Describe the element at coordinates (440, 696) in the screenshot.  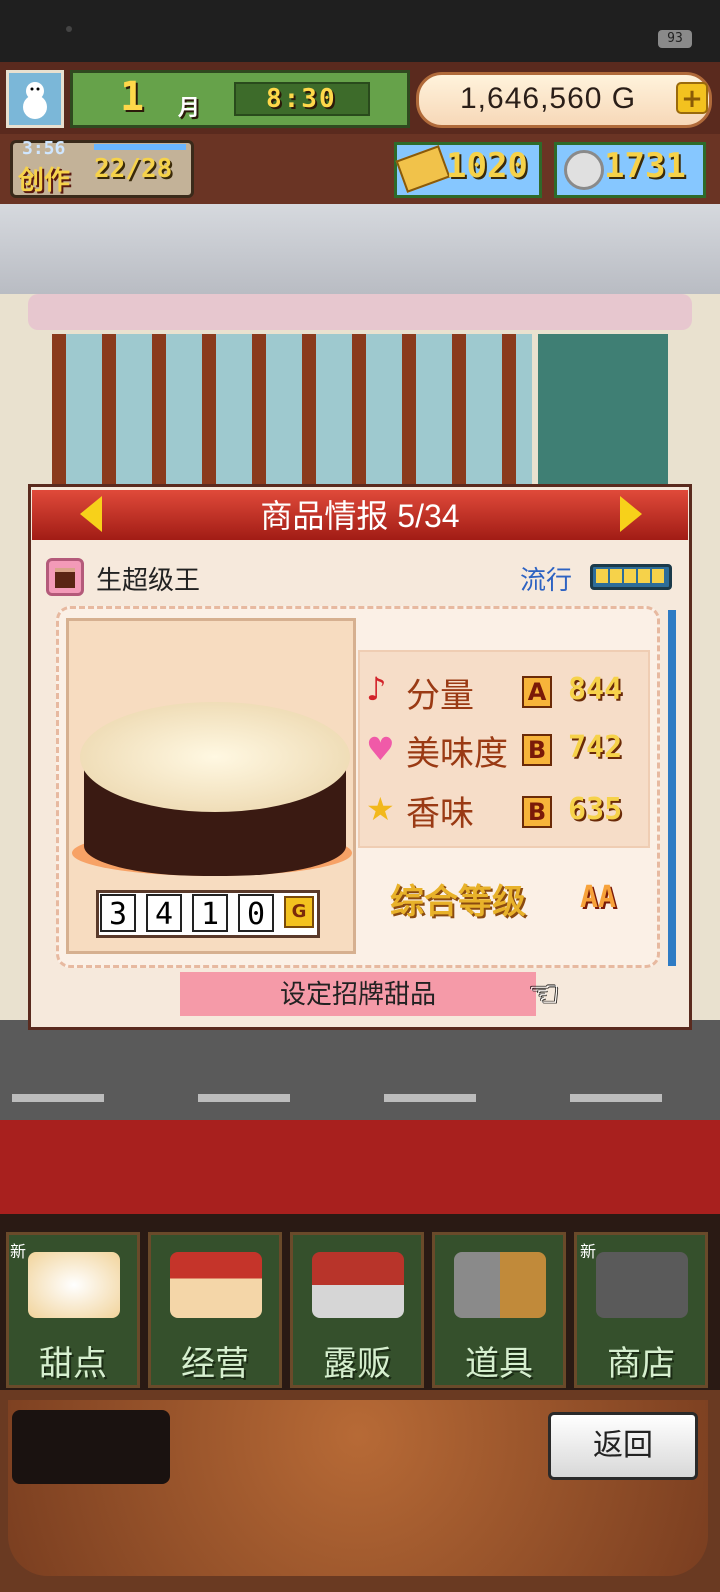
I see `stat-label-volume: 分量` at that location.